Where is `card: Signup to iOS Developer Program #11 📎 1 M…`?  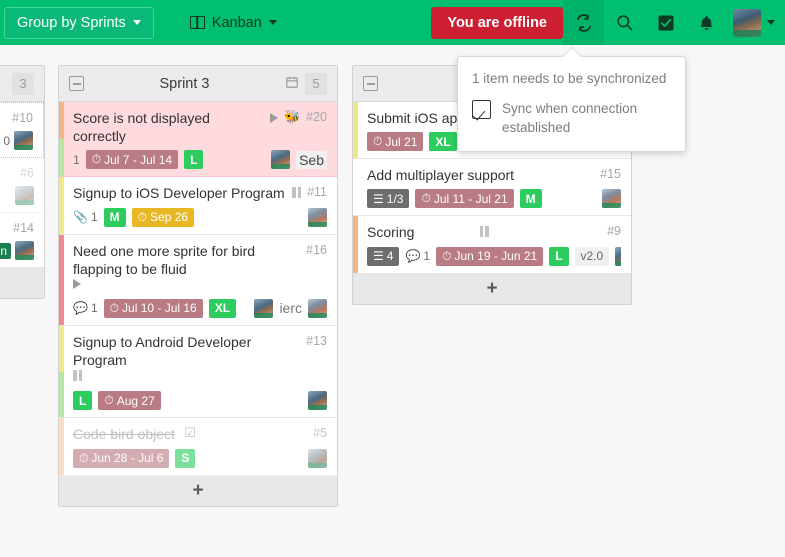 card: Signup to iOS Developer Program #11 📎 1 M… is located at coordinates (198, 206).